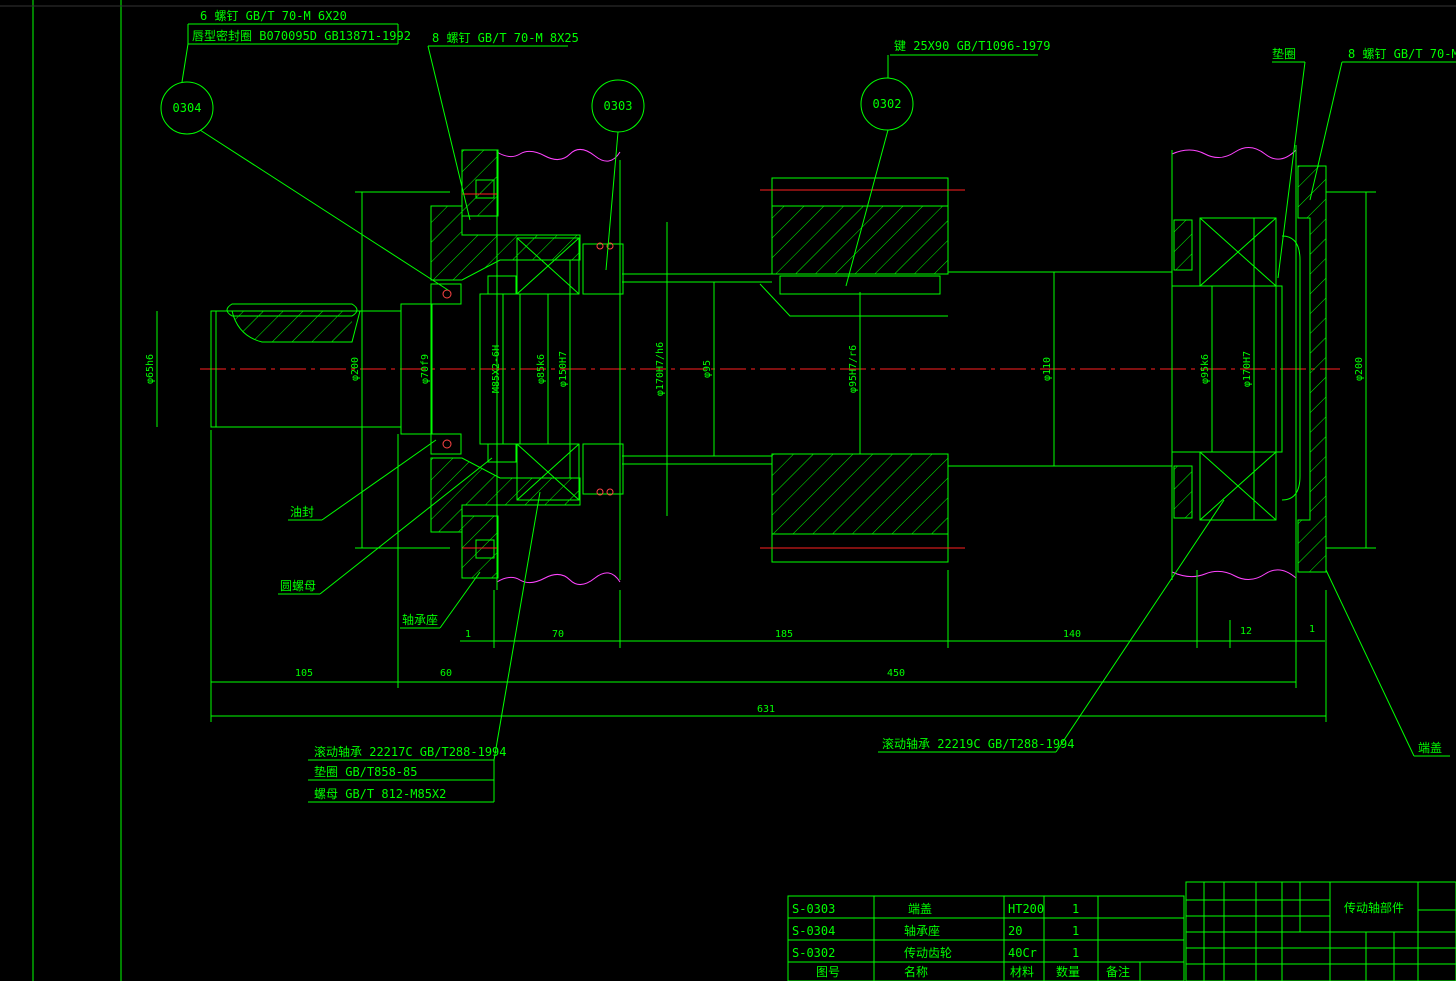 The image size is (1456, 981). I want to click on svg-text: 0302, so click(887, 104).